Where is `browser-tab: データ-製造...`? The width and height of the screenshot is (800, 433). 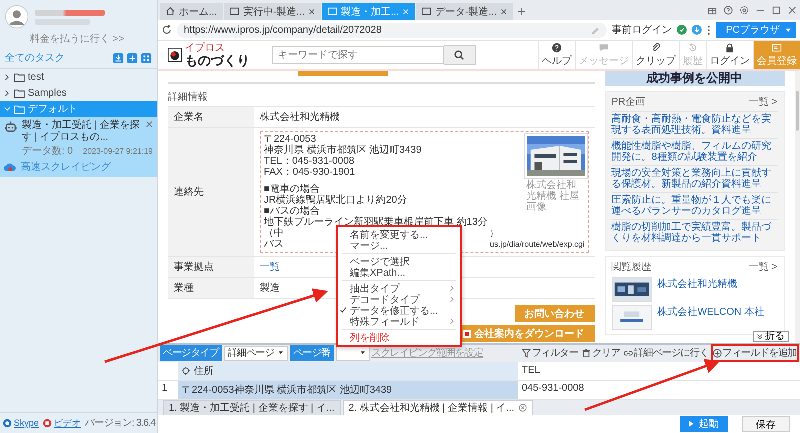
browser-tab: データ-製造... is located at coordinates (465, 11).